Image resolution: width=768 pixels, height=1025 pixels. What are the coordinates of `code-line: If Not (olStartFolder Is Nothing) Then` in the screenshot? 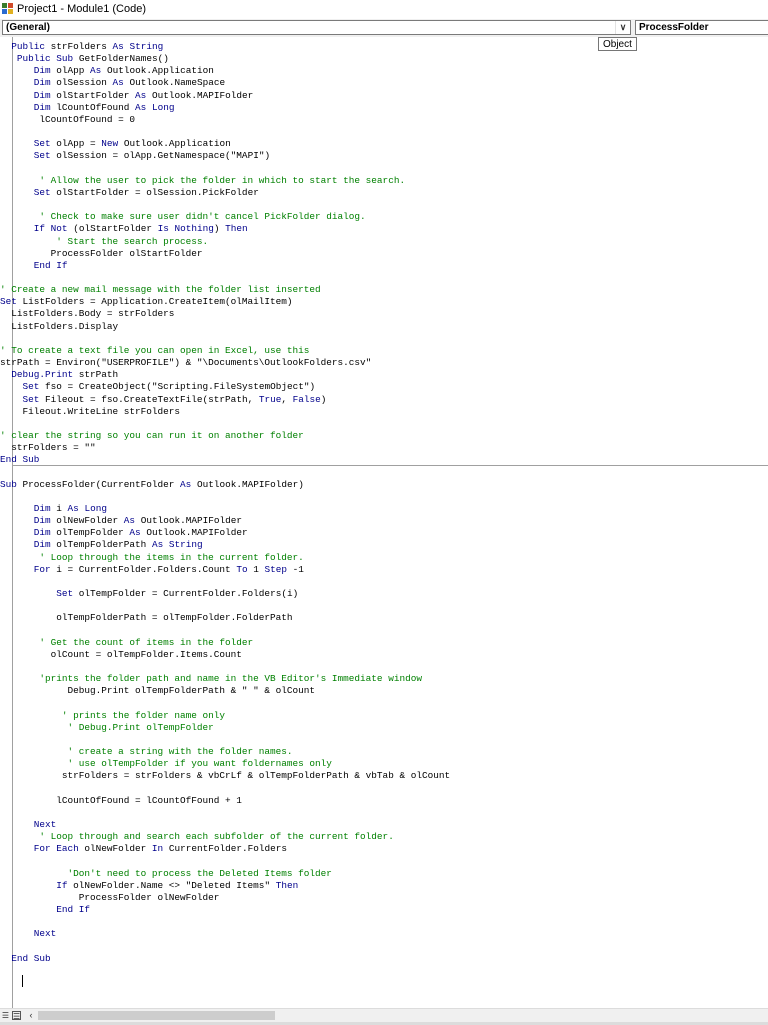 It's located at (384, 229).